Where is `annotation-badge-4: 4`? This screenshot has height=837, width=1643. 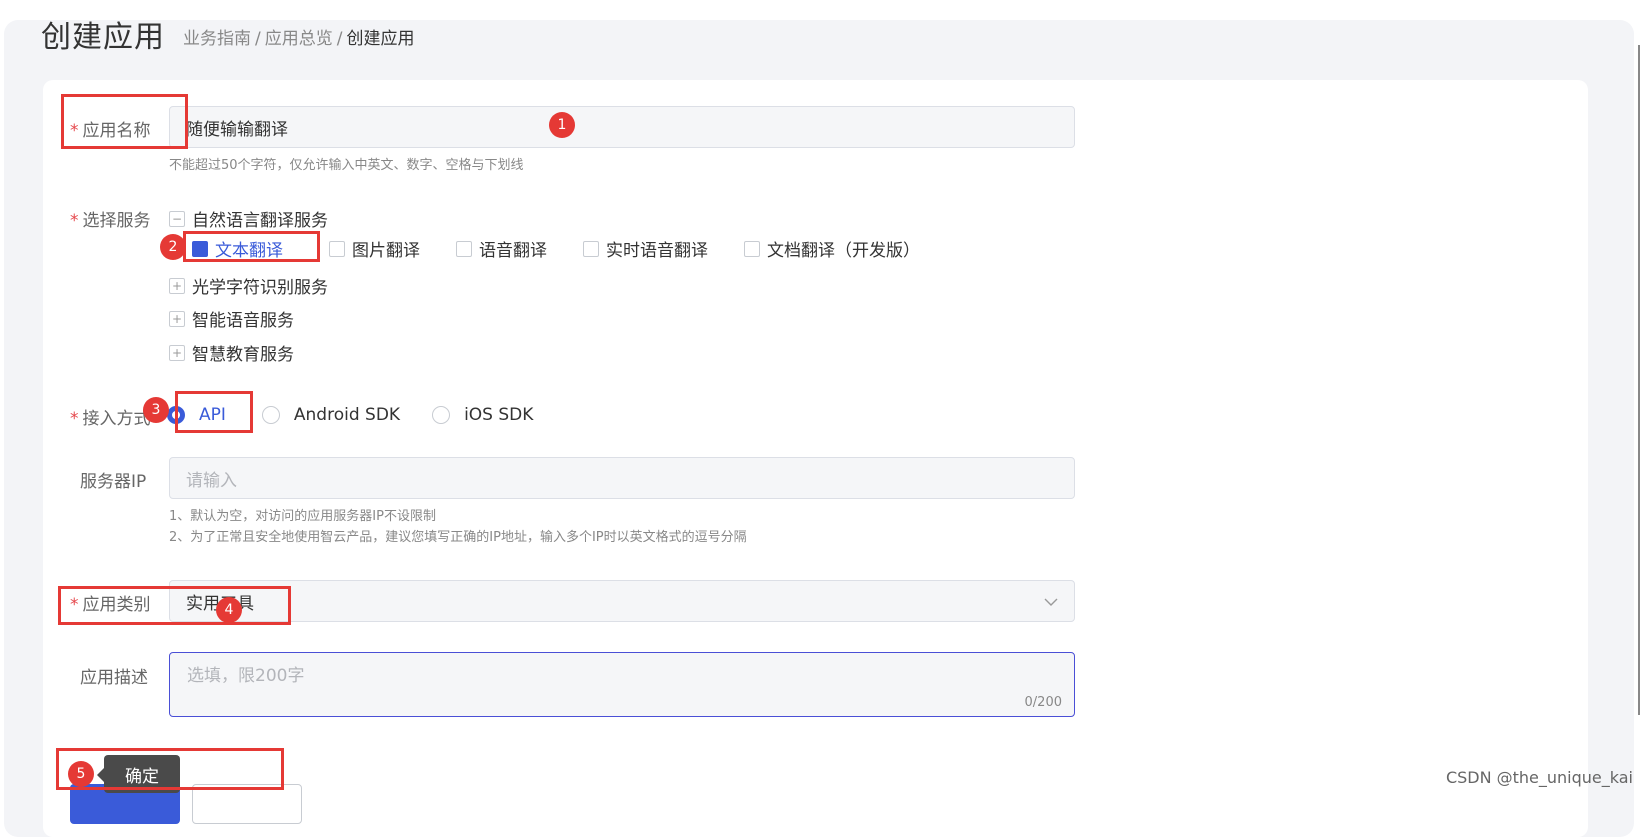 annotation-badge-4: 4 is located at coordinates (229, 610).